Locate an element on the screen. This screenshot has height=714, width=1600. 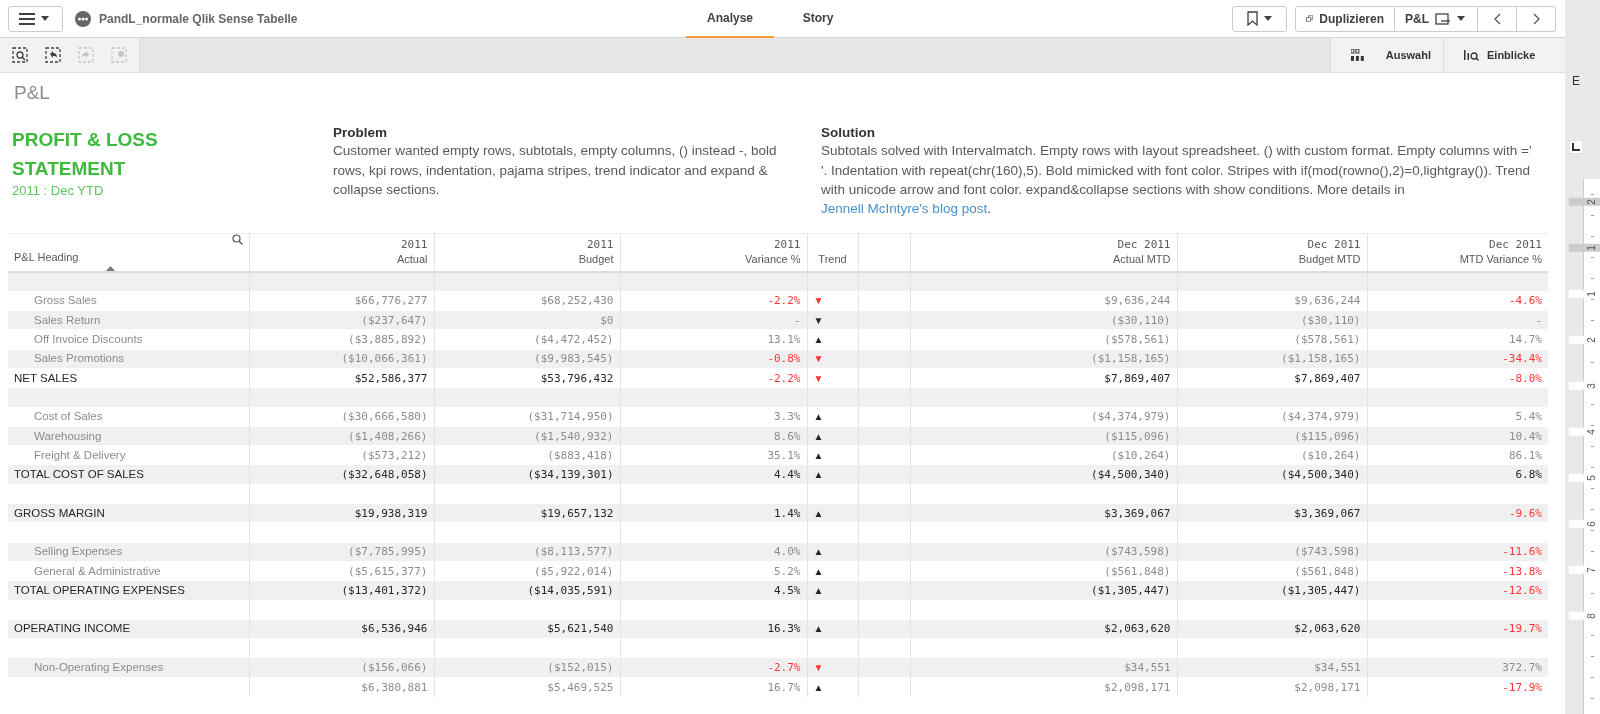
statement-title: PROFIT & LOSS STATEMENT is located at coordinates (85, 154).